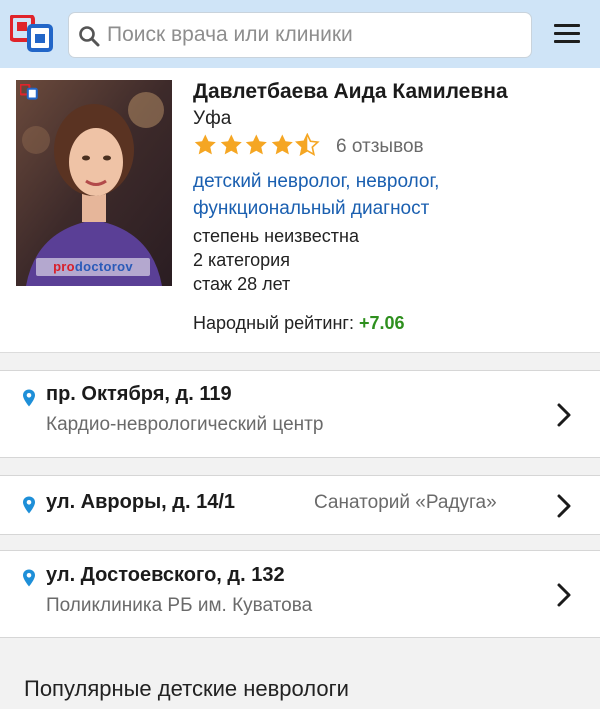  I want to click on top-bar, so click(300, 34).